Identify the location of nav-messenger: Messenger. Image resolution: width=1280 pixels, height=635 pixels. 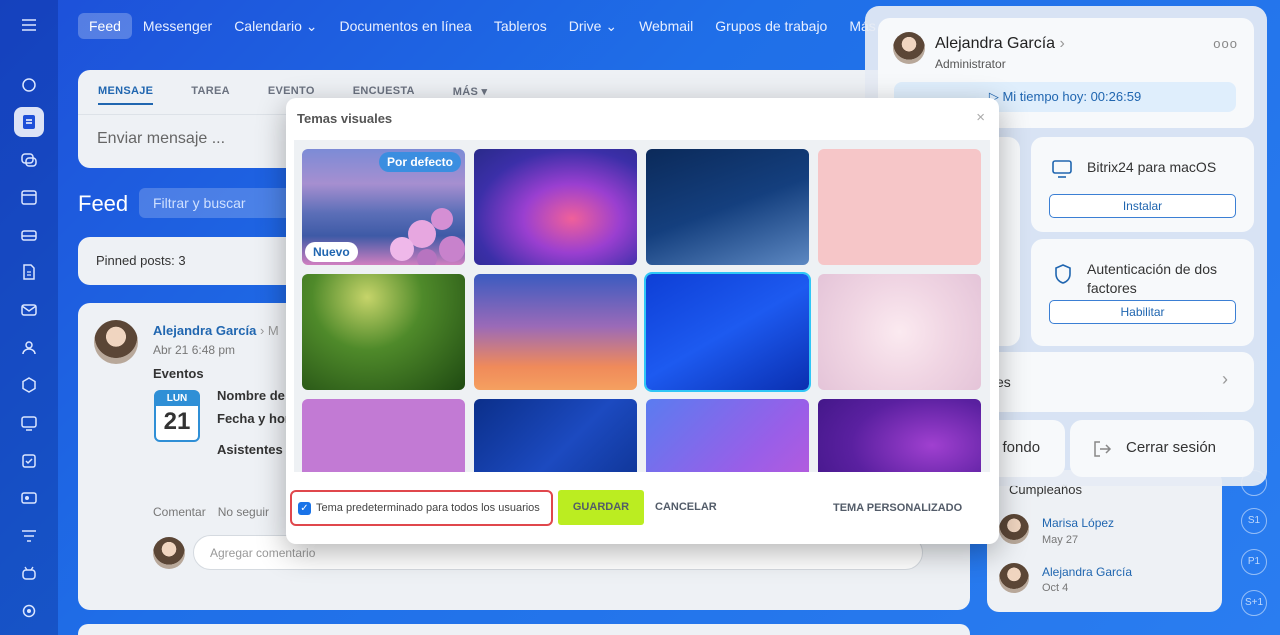
(177, 26).